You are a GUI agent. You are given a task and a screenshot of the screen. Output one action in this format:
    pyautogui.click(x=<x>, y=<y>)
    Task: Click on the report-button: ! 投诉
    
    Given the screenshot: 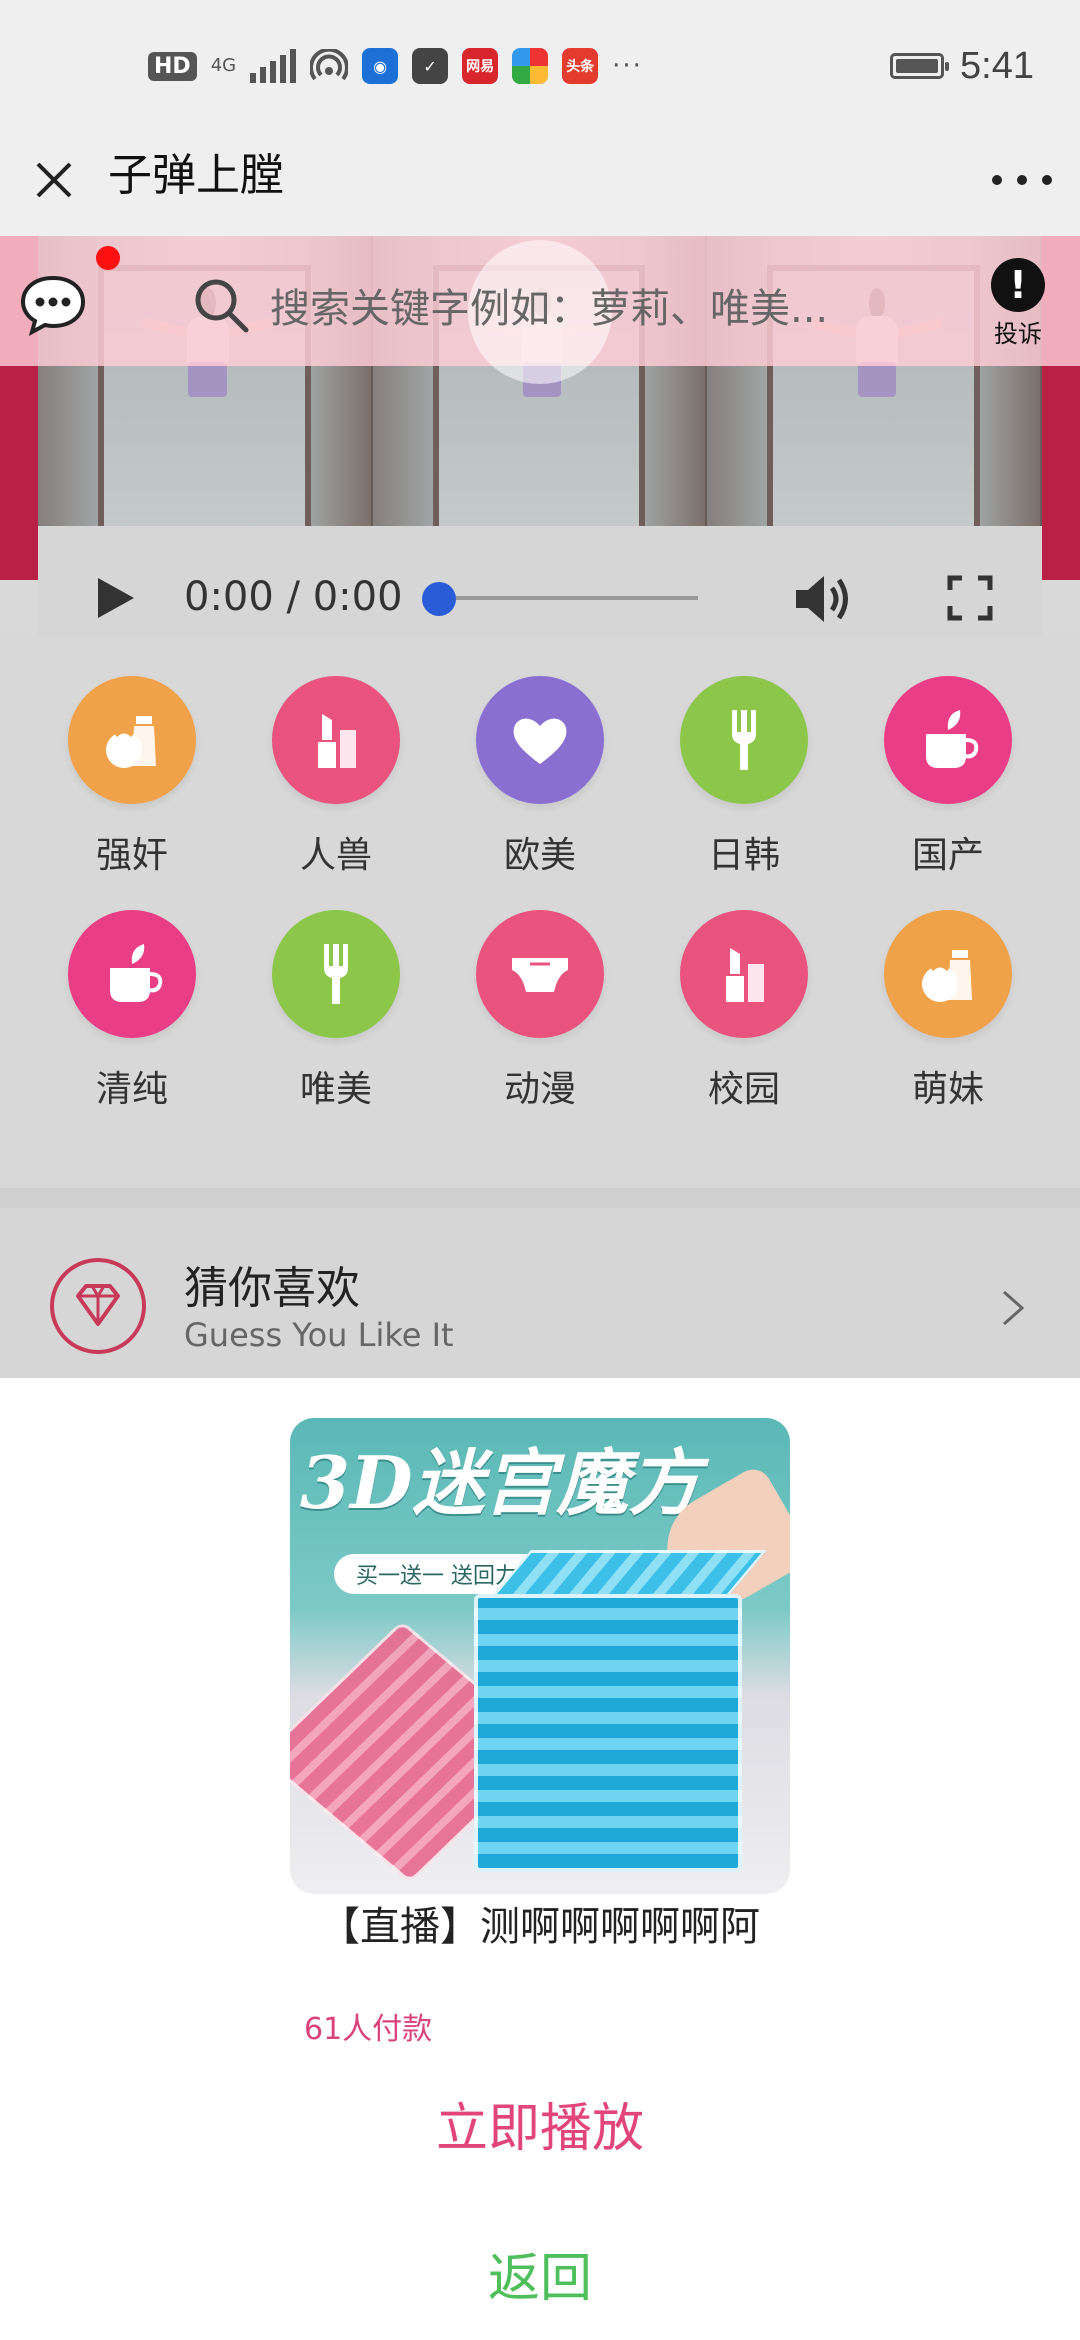 What is the action you would take?
    pyautogui.click(x=1018, y=303)
    